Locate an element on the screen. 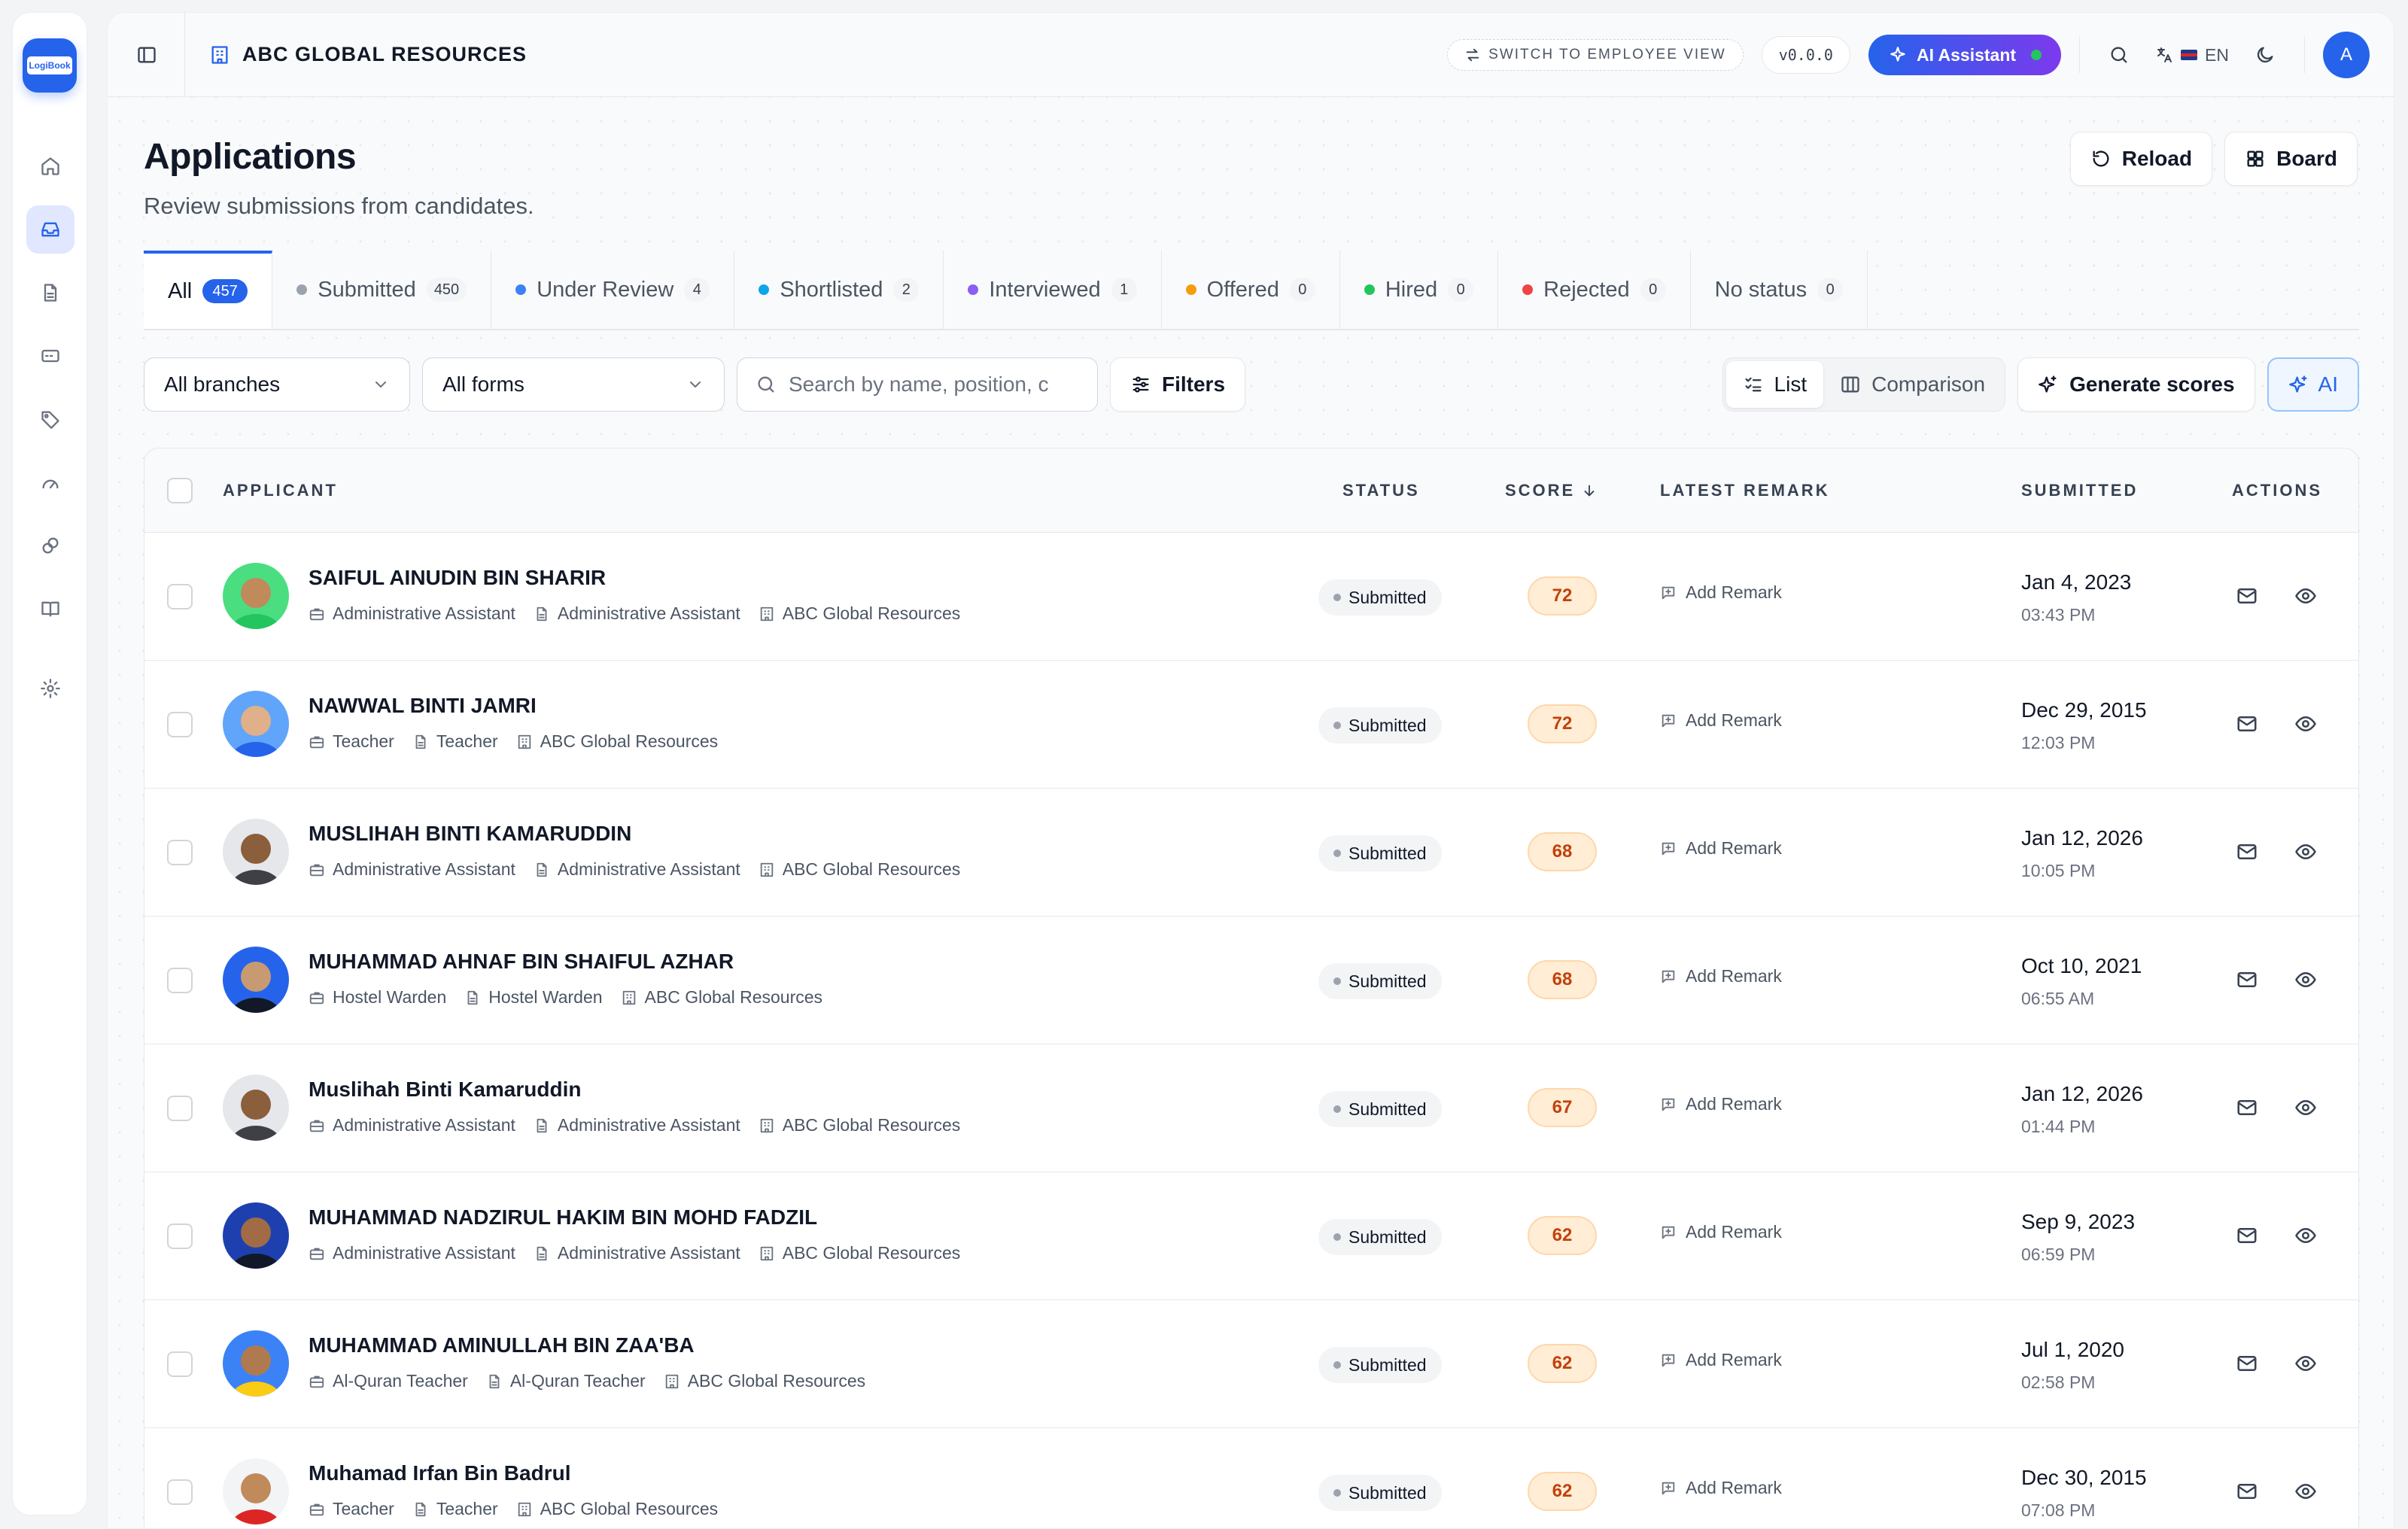 This screenshot has width=2408, height=1529. ai-assistant-button: AI Assistant is located at coordinates (1965, 55).